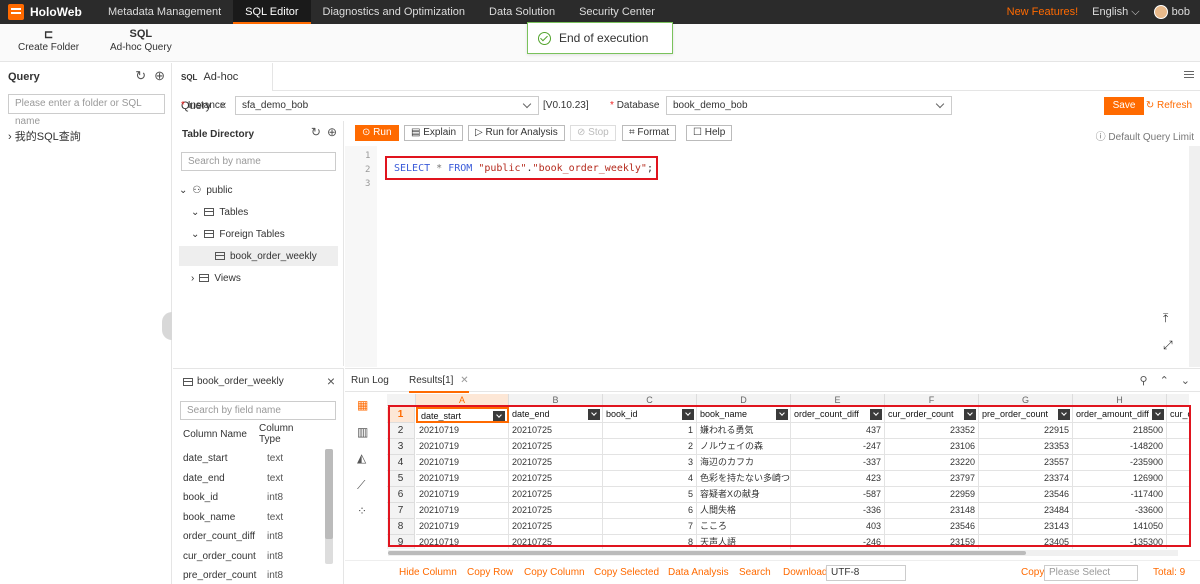  What do you see at coordinates (1026, 495) in the screenshot?
I see `table-cell: 23546` at bounding box center [1026, 495].